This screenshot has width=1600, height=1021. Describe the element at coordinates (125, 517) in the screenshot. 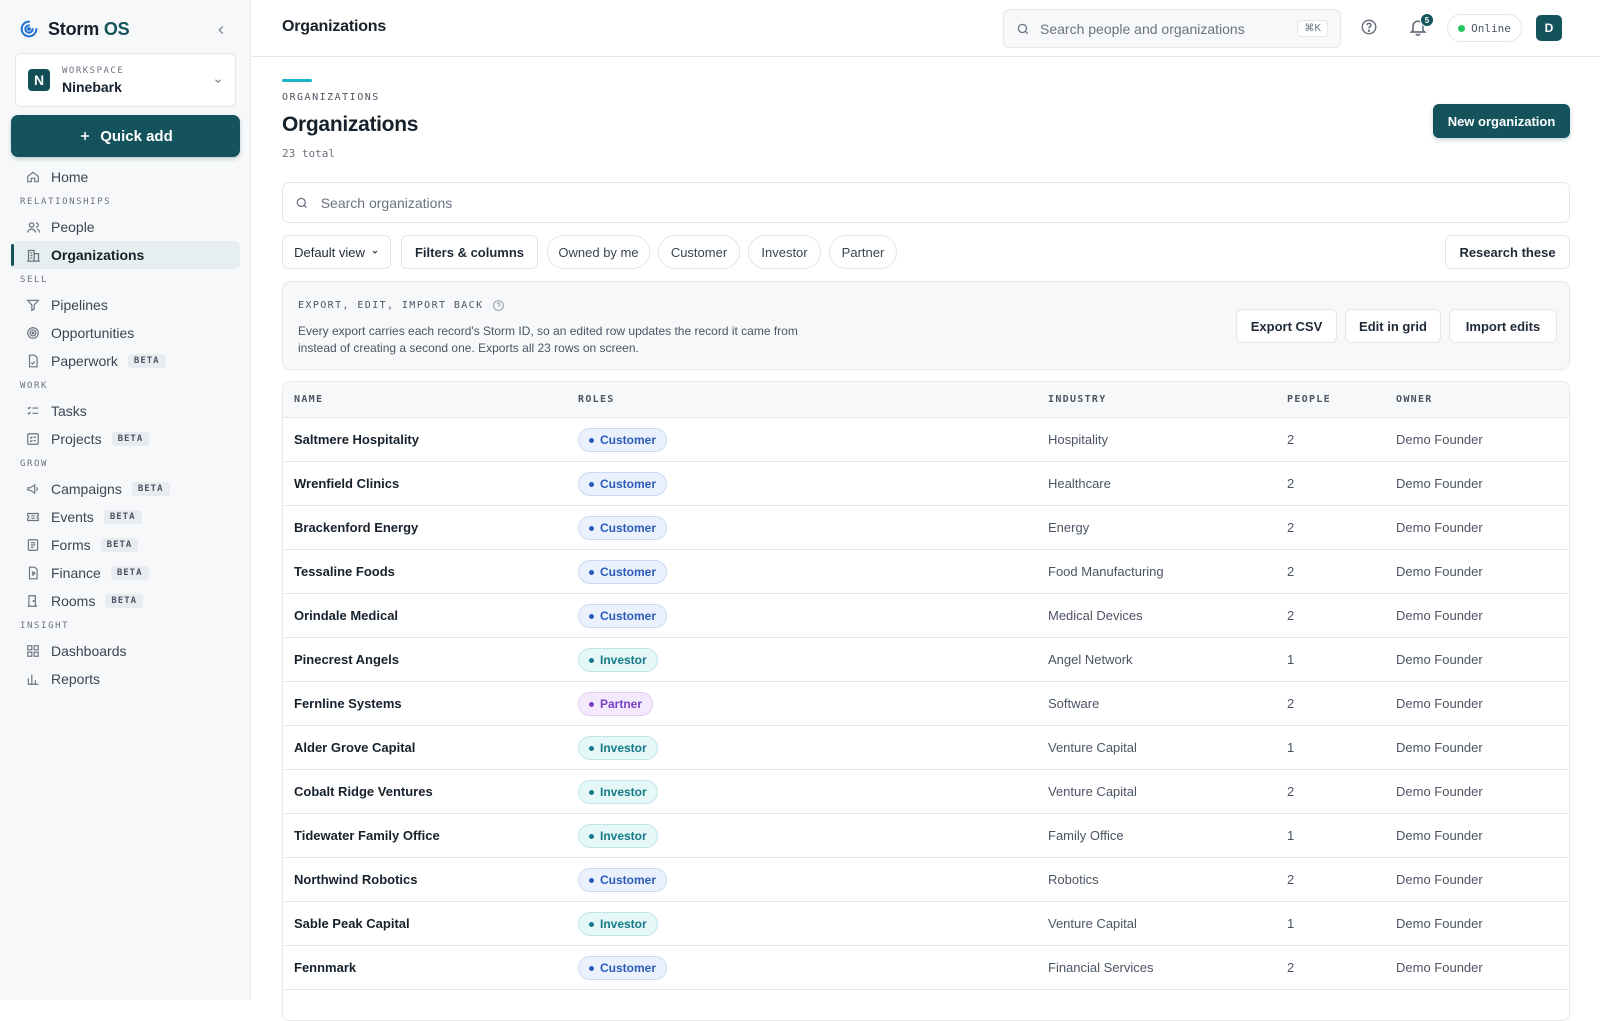

I see `sidebar-item-events: Events BETA` at that location.